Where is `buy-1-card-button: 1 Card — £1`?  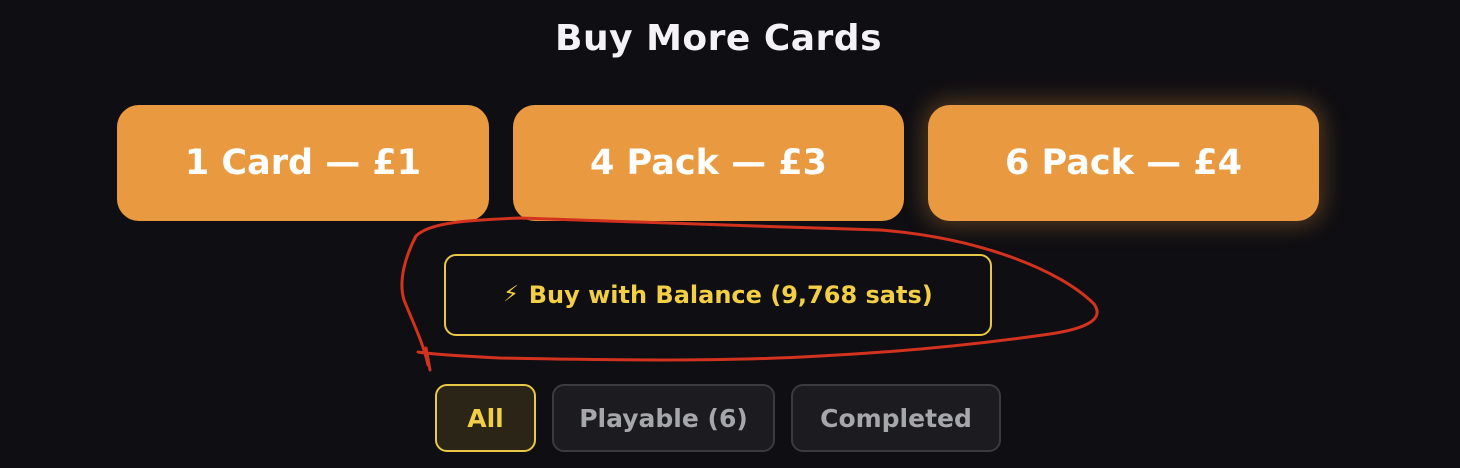
buy-1-card-button: 1 Card — £1 is located at coordinates (303, 163).